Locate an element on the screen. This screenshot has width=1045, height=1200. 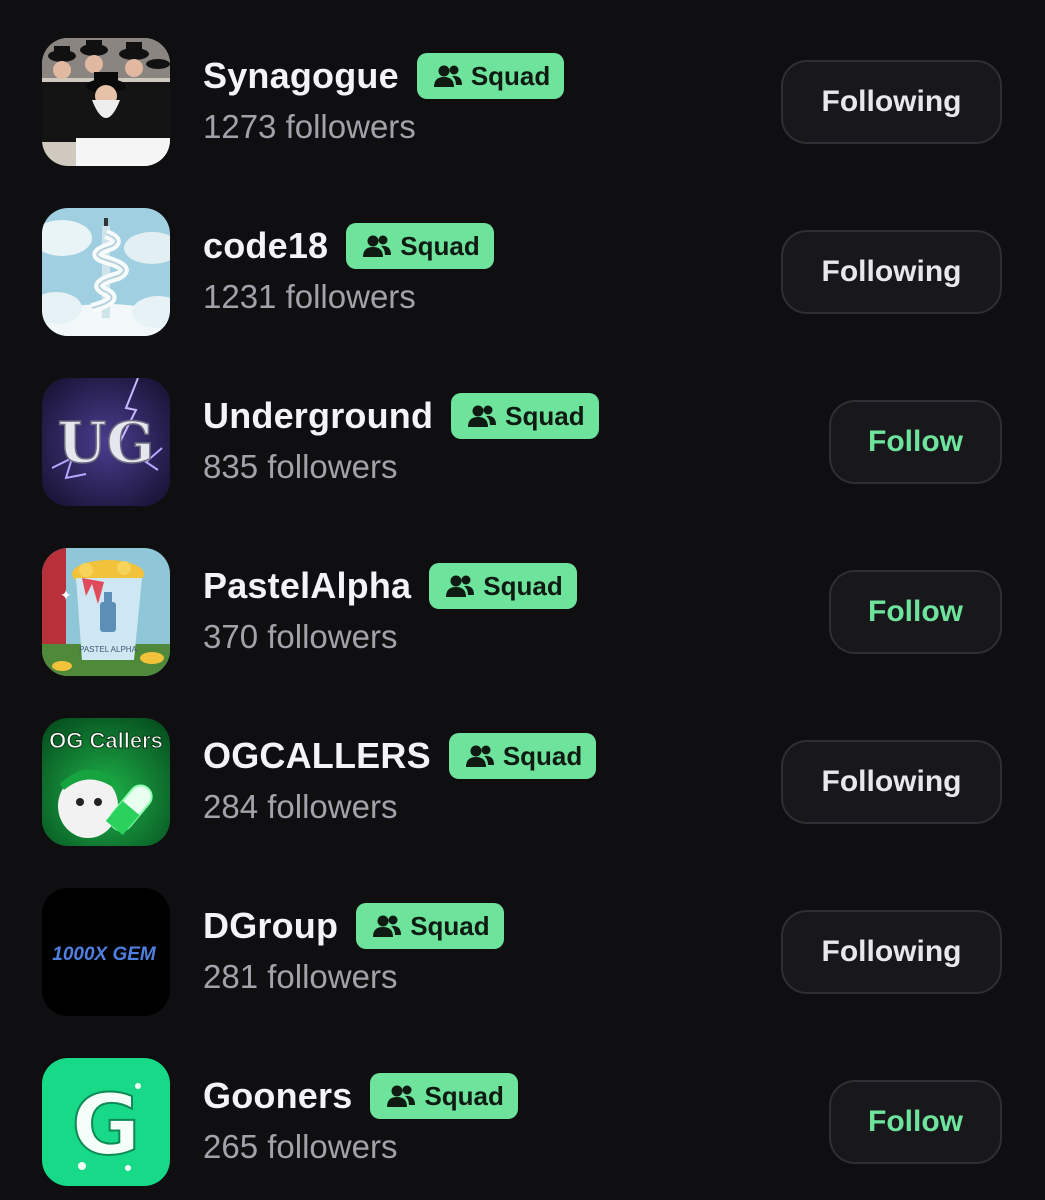
follower-count: 1231 followers is located at coordinates (309, 296).